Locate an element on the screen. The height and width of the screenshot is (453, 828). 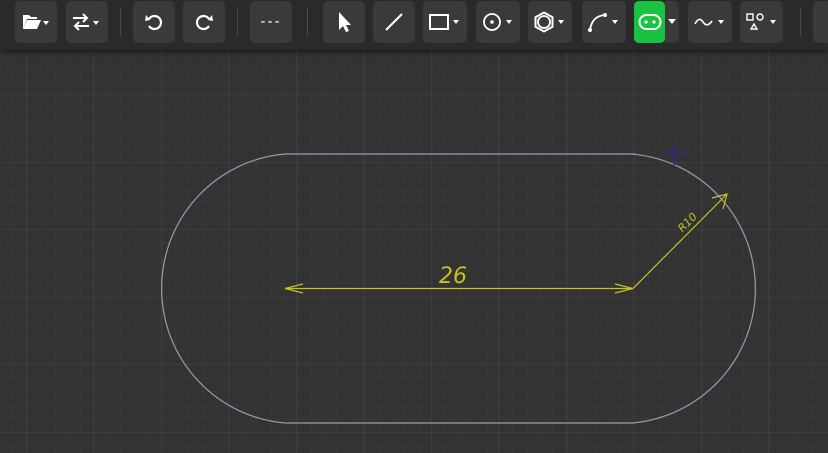
swap-arrows-icon is located at coordinates (86, 22).